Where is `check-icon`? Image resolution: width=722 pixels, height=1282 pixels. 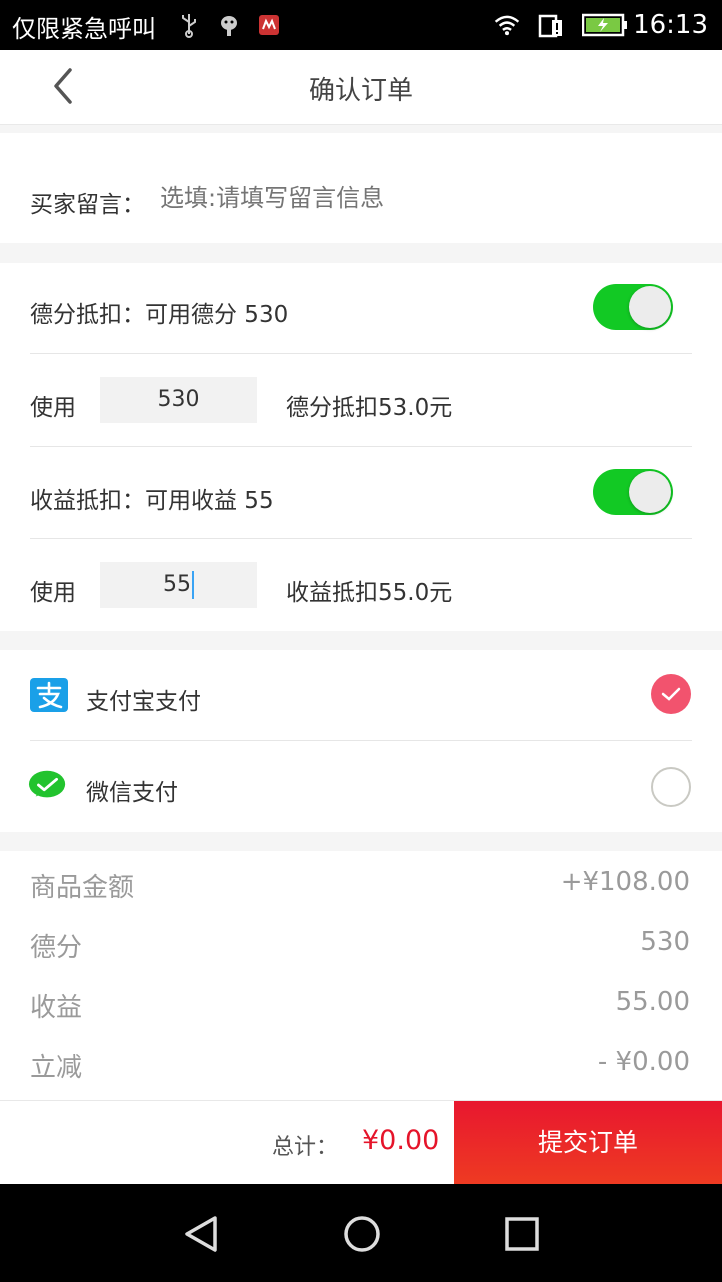 check-icon is located at coordinates (671, 694).